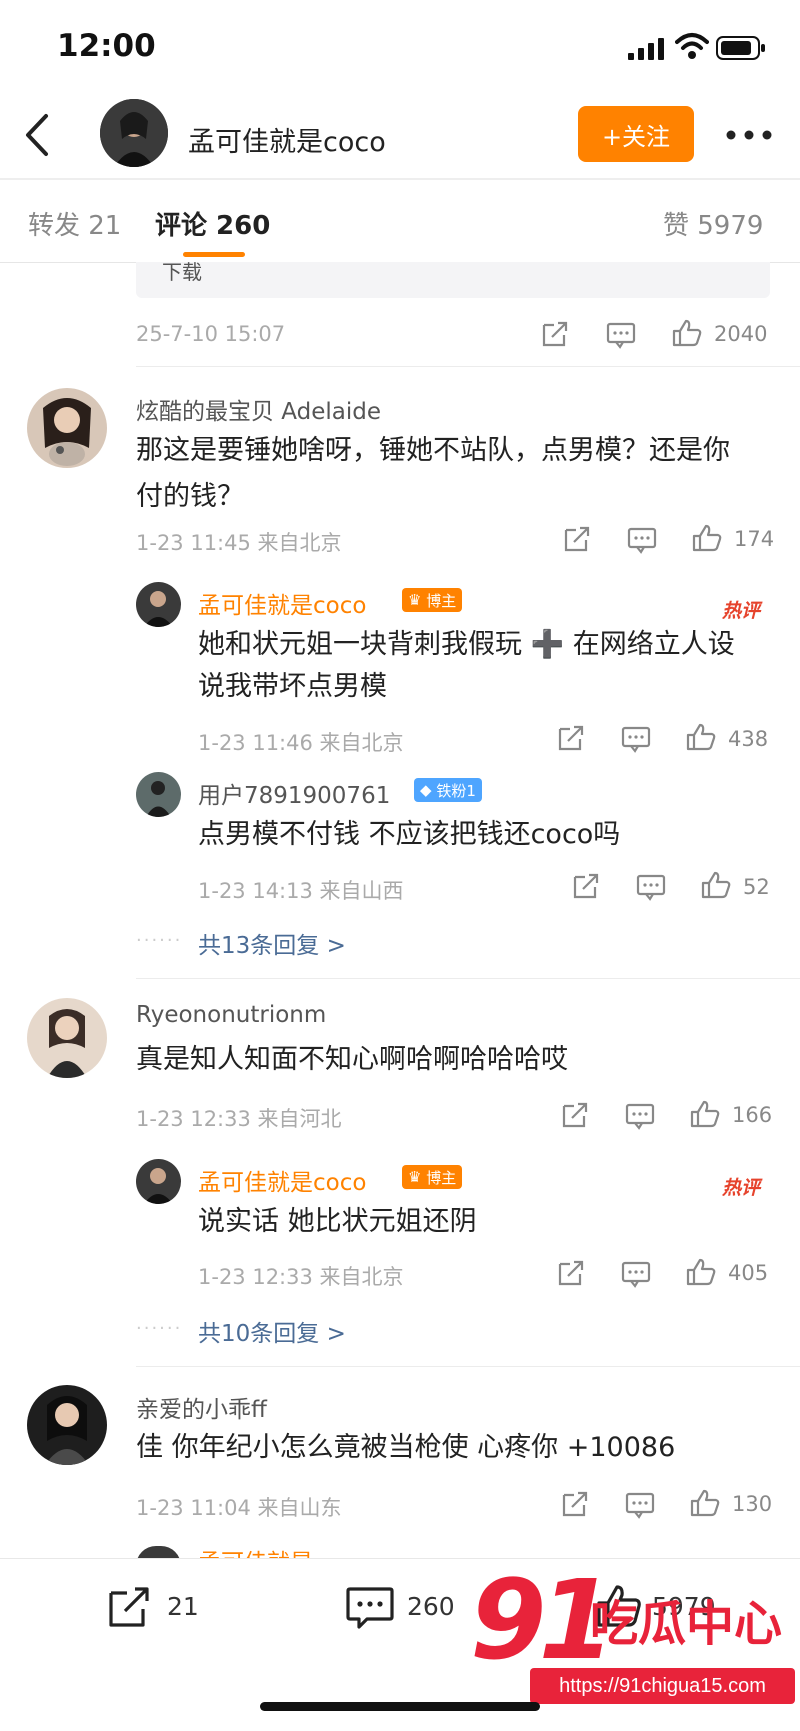 Image resolution: width=800 pixels, height=1731 pixels. I want to click on reply-text: 点男模不付钱 不应该把钱还coco吗, so click(409, 834).